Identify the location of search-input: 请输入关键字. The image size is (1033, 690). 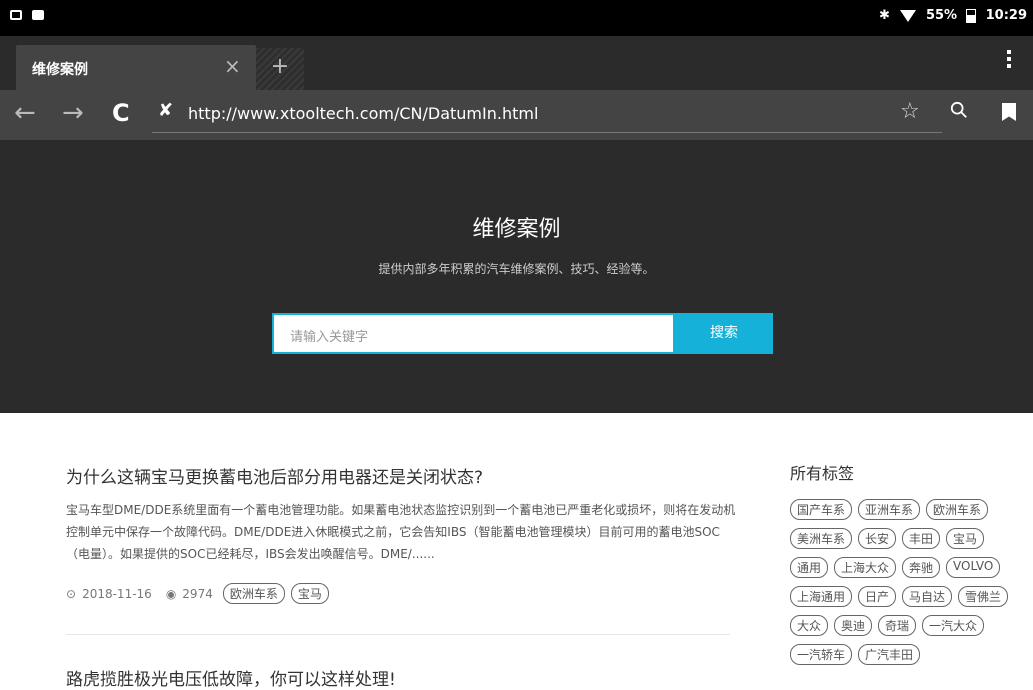
(473, 333).